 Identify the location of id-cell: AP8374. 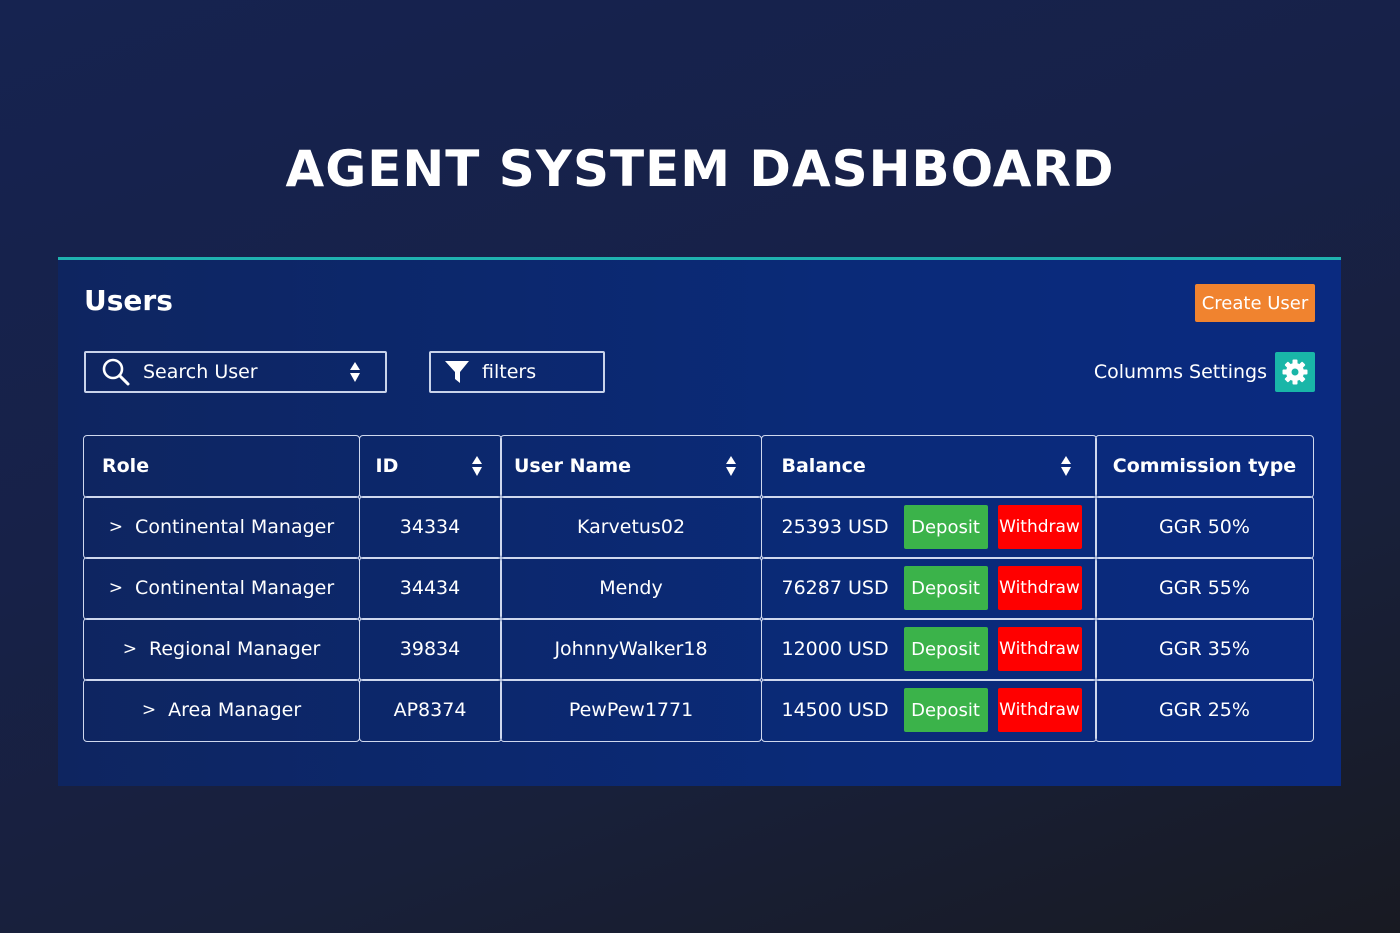
(430, 710).